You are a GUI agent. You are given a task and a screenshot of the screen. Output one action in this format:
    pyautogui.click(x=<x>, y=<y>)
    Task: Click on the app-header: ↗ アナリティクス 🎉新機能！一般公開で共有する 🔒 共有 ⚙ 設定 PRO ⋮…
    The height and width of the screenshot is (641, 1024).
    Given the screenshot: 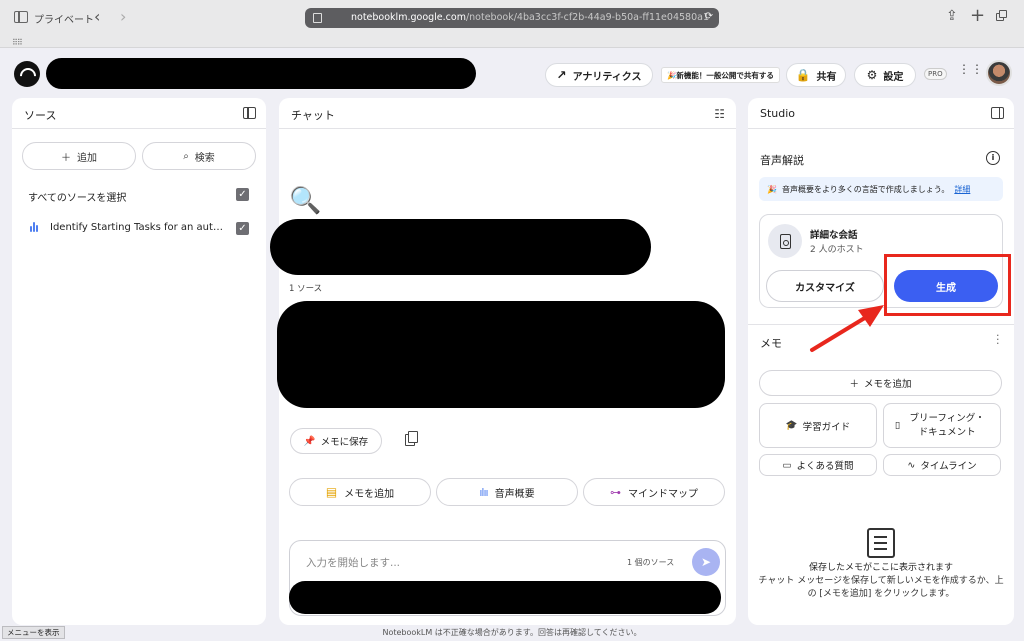 What is the action you would take?
    pyautogui.click(x=512, y=73)
    